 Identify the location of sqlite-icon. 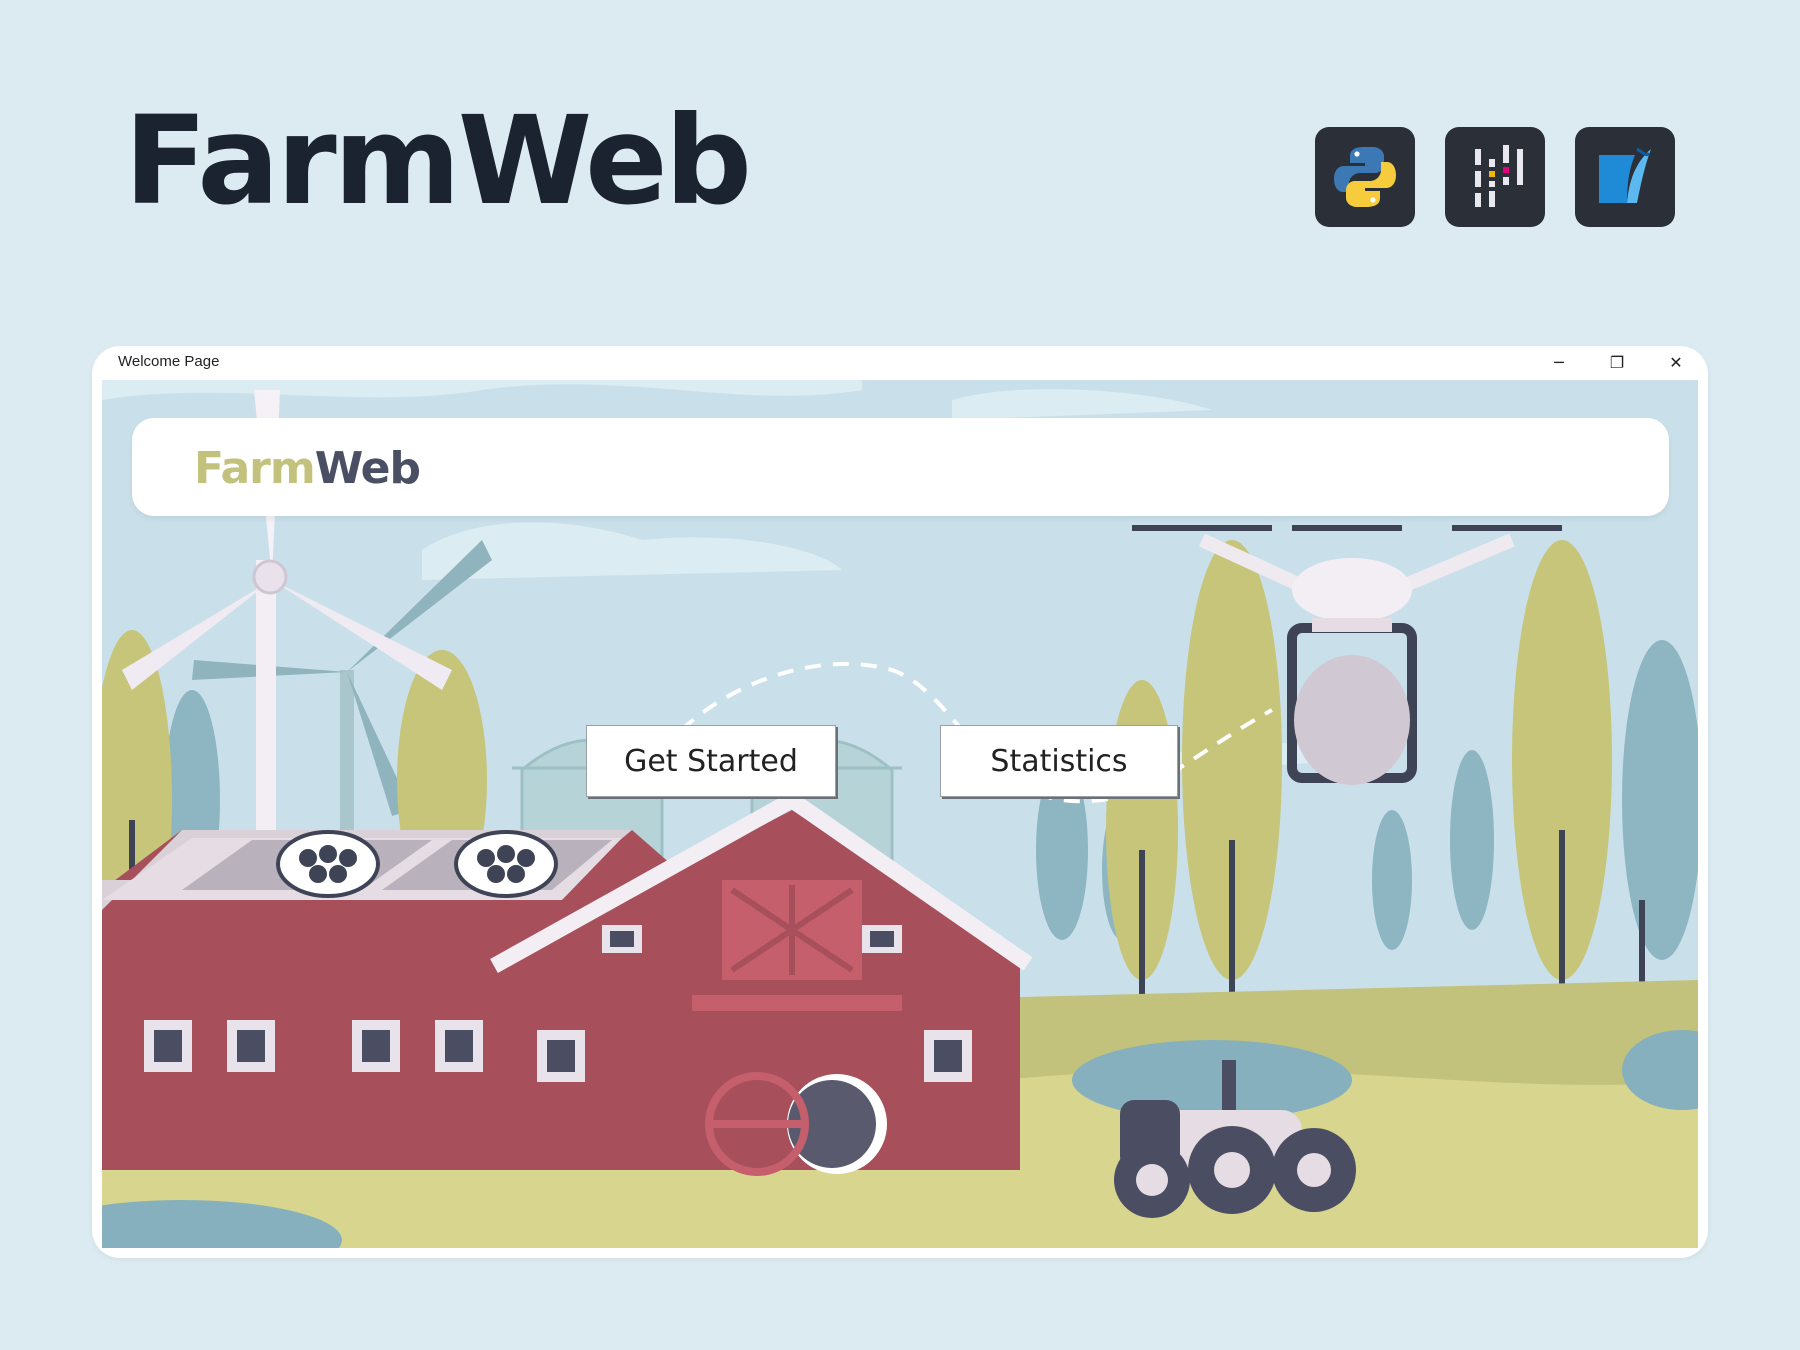
(1625, 177).